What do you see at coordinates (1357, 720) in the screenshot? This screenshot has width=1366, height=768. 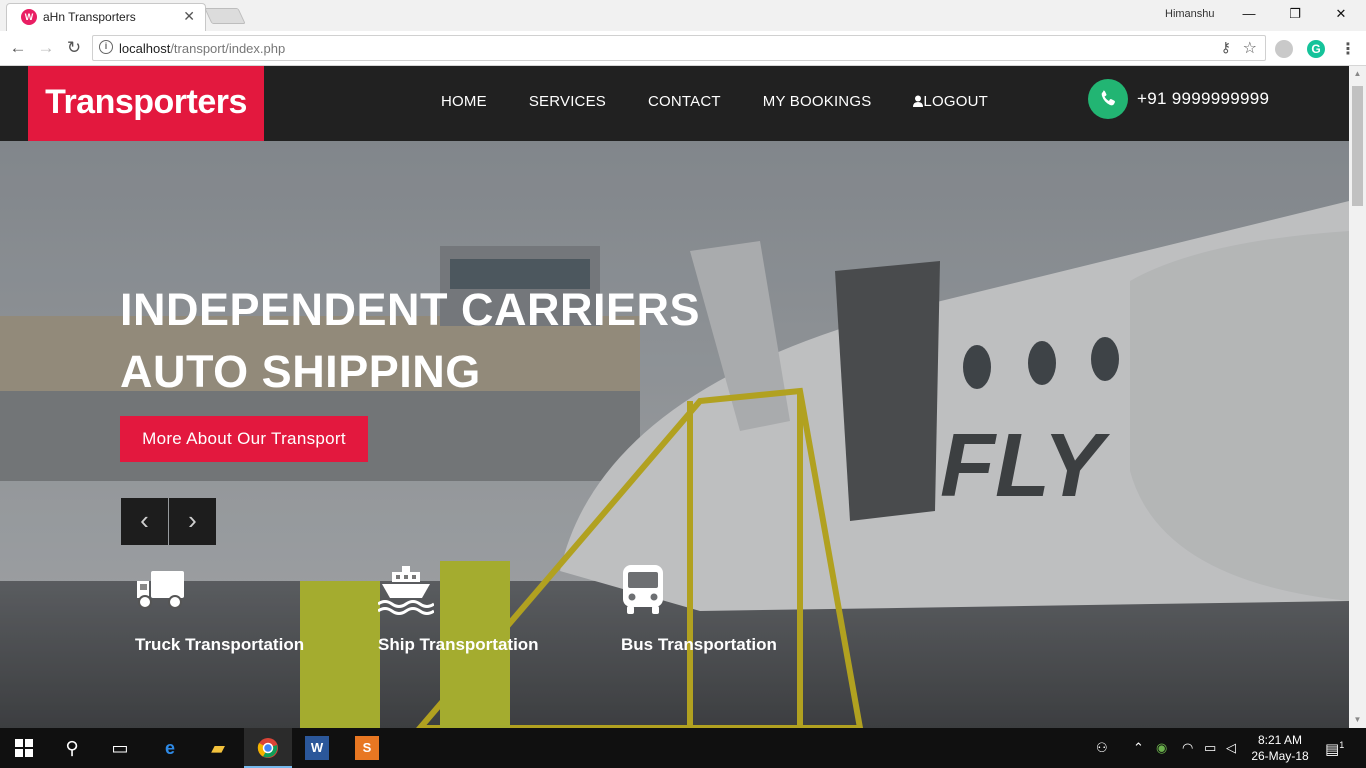 I see `scroll-down-arrow-icon: ▼` at bounding box center [1357, 720].